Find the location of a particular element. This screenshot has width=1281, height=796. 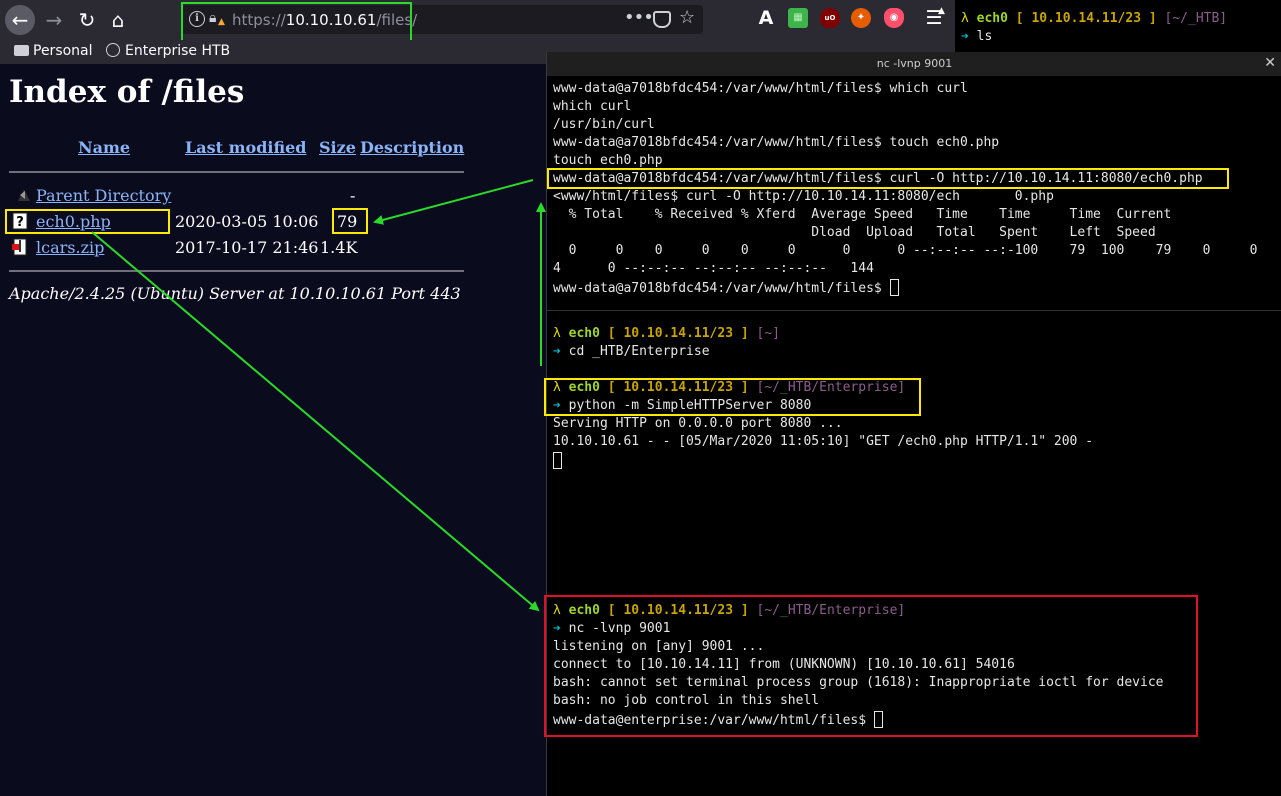

home-icon: ⌂ is located at coordinates (118, 20).